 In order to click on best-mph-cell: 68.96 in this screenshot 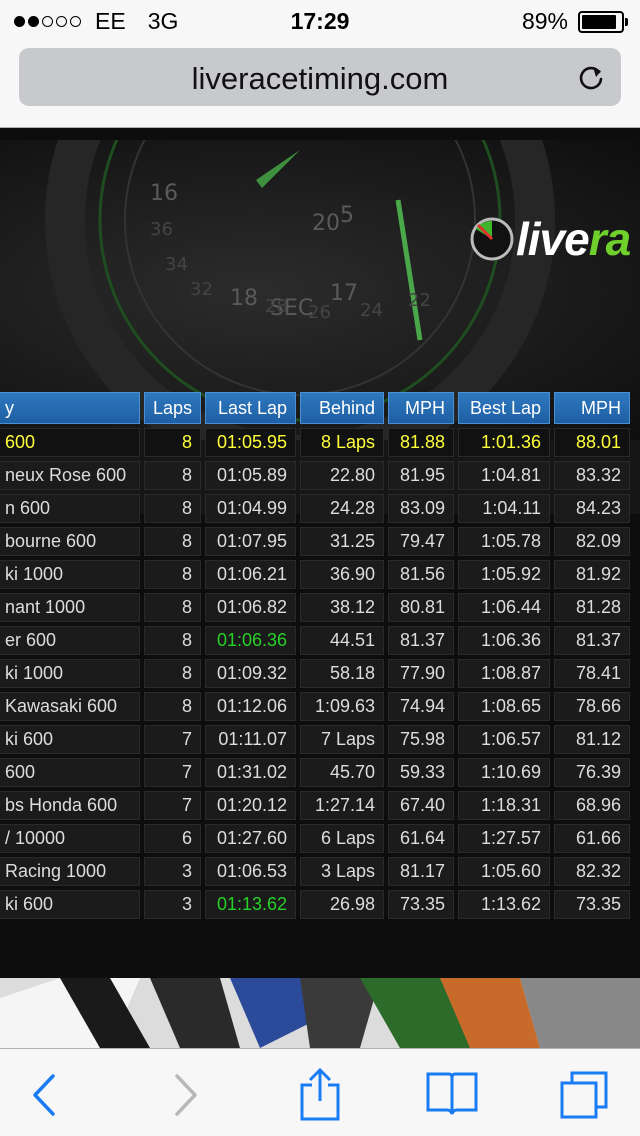, I will do `click(592, 805)`.